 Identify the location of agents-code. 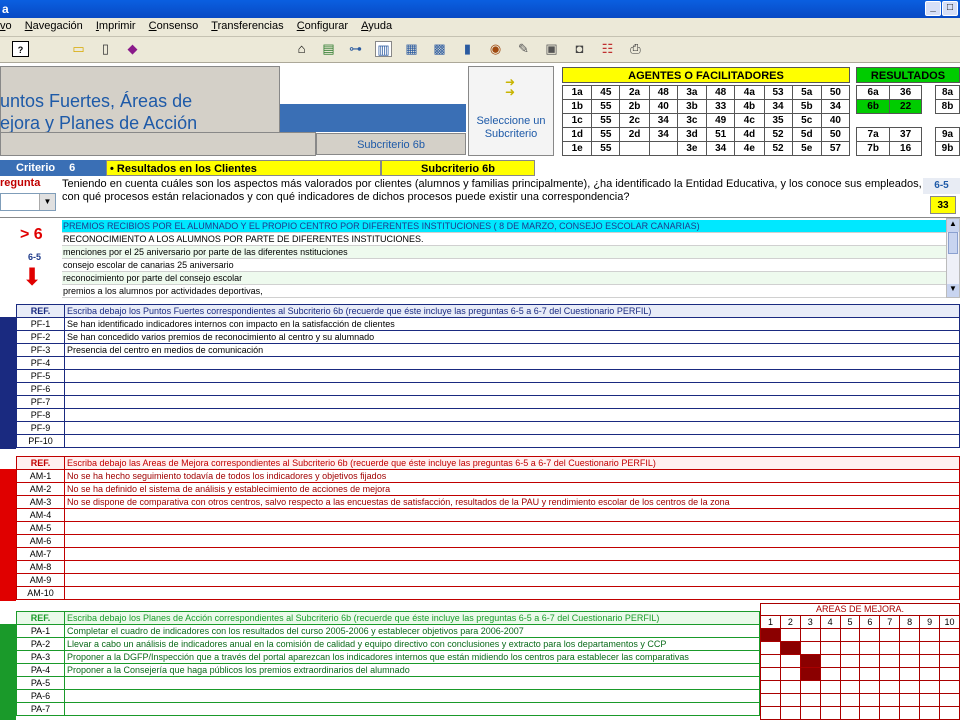
(634, 148).